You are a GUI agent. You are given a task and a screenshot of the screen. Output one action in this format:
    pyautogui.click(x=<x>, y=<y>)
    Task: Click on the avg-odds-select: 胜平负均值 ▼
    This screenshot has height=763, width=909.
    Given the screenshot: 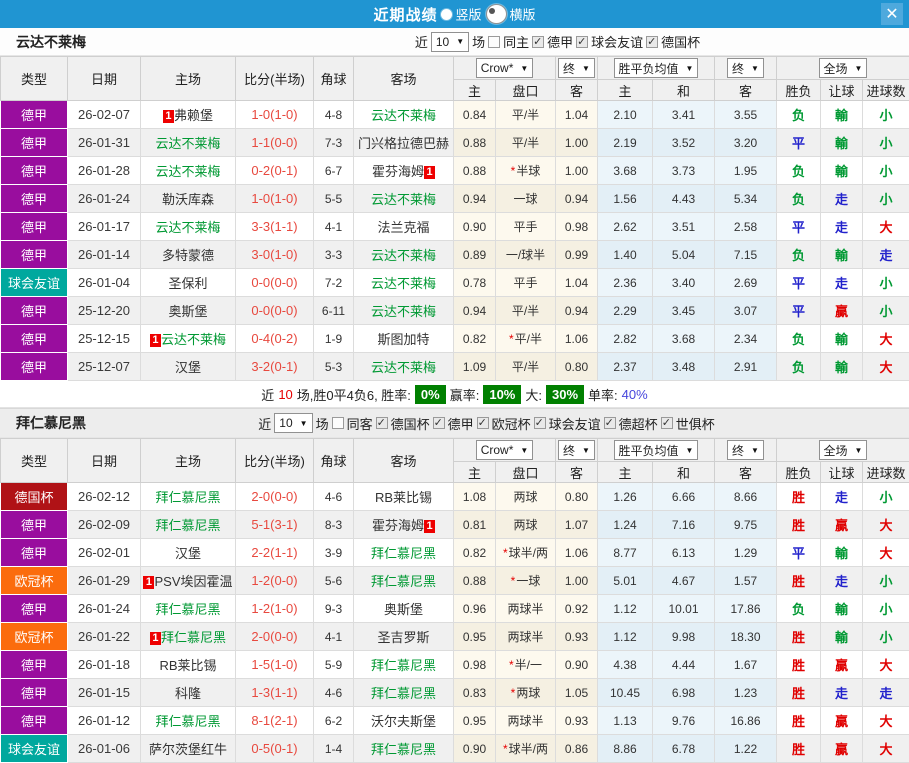 What is the action you would take?
    pyautogui.click(x=656, y=450)
    